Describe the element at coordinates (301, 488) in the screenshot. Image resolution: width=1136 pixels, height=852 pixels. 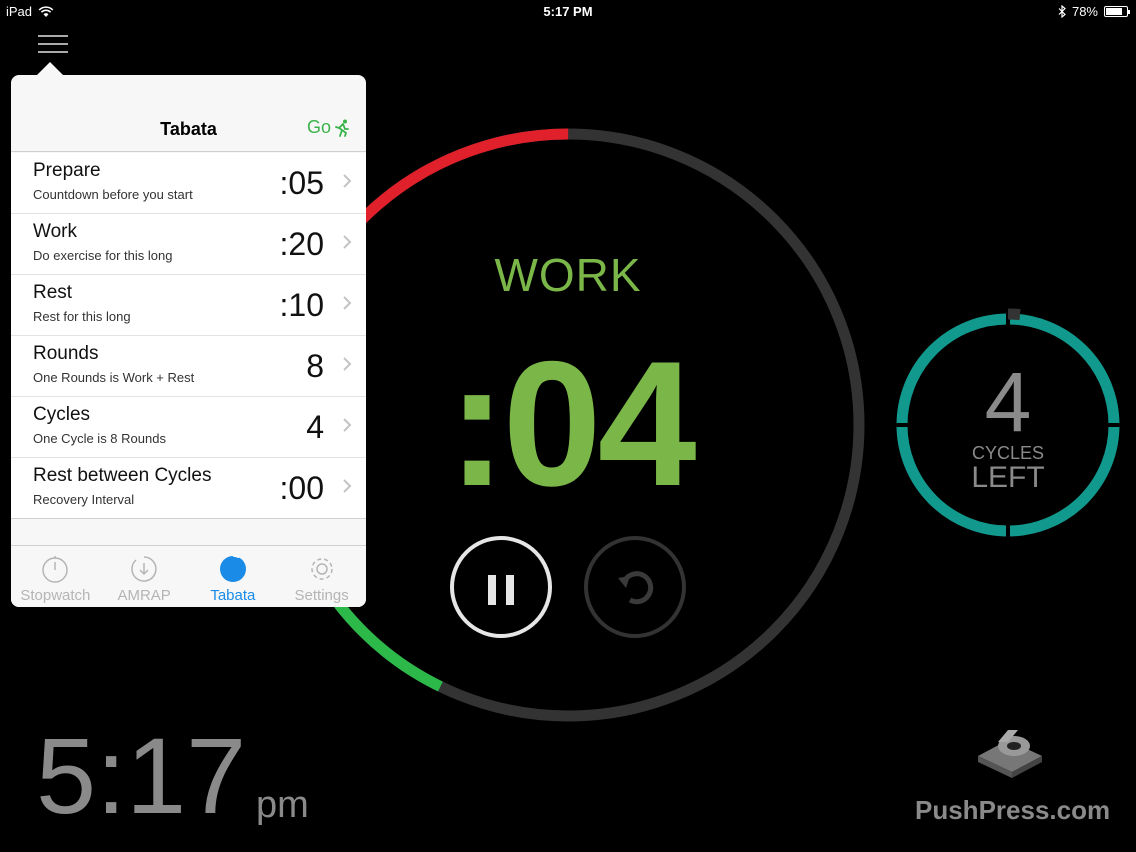
I see `setting-value: :00` at that location.